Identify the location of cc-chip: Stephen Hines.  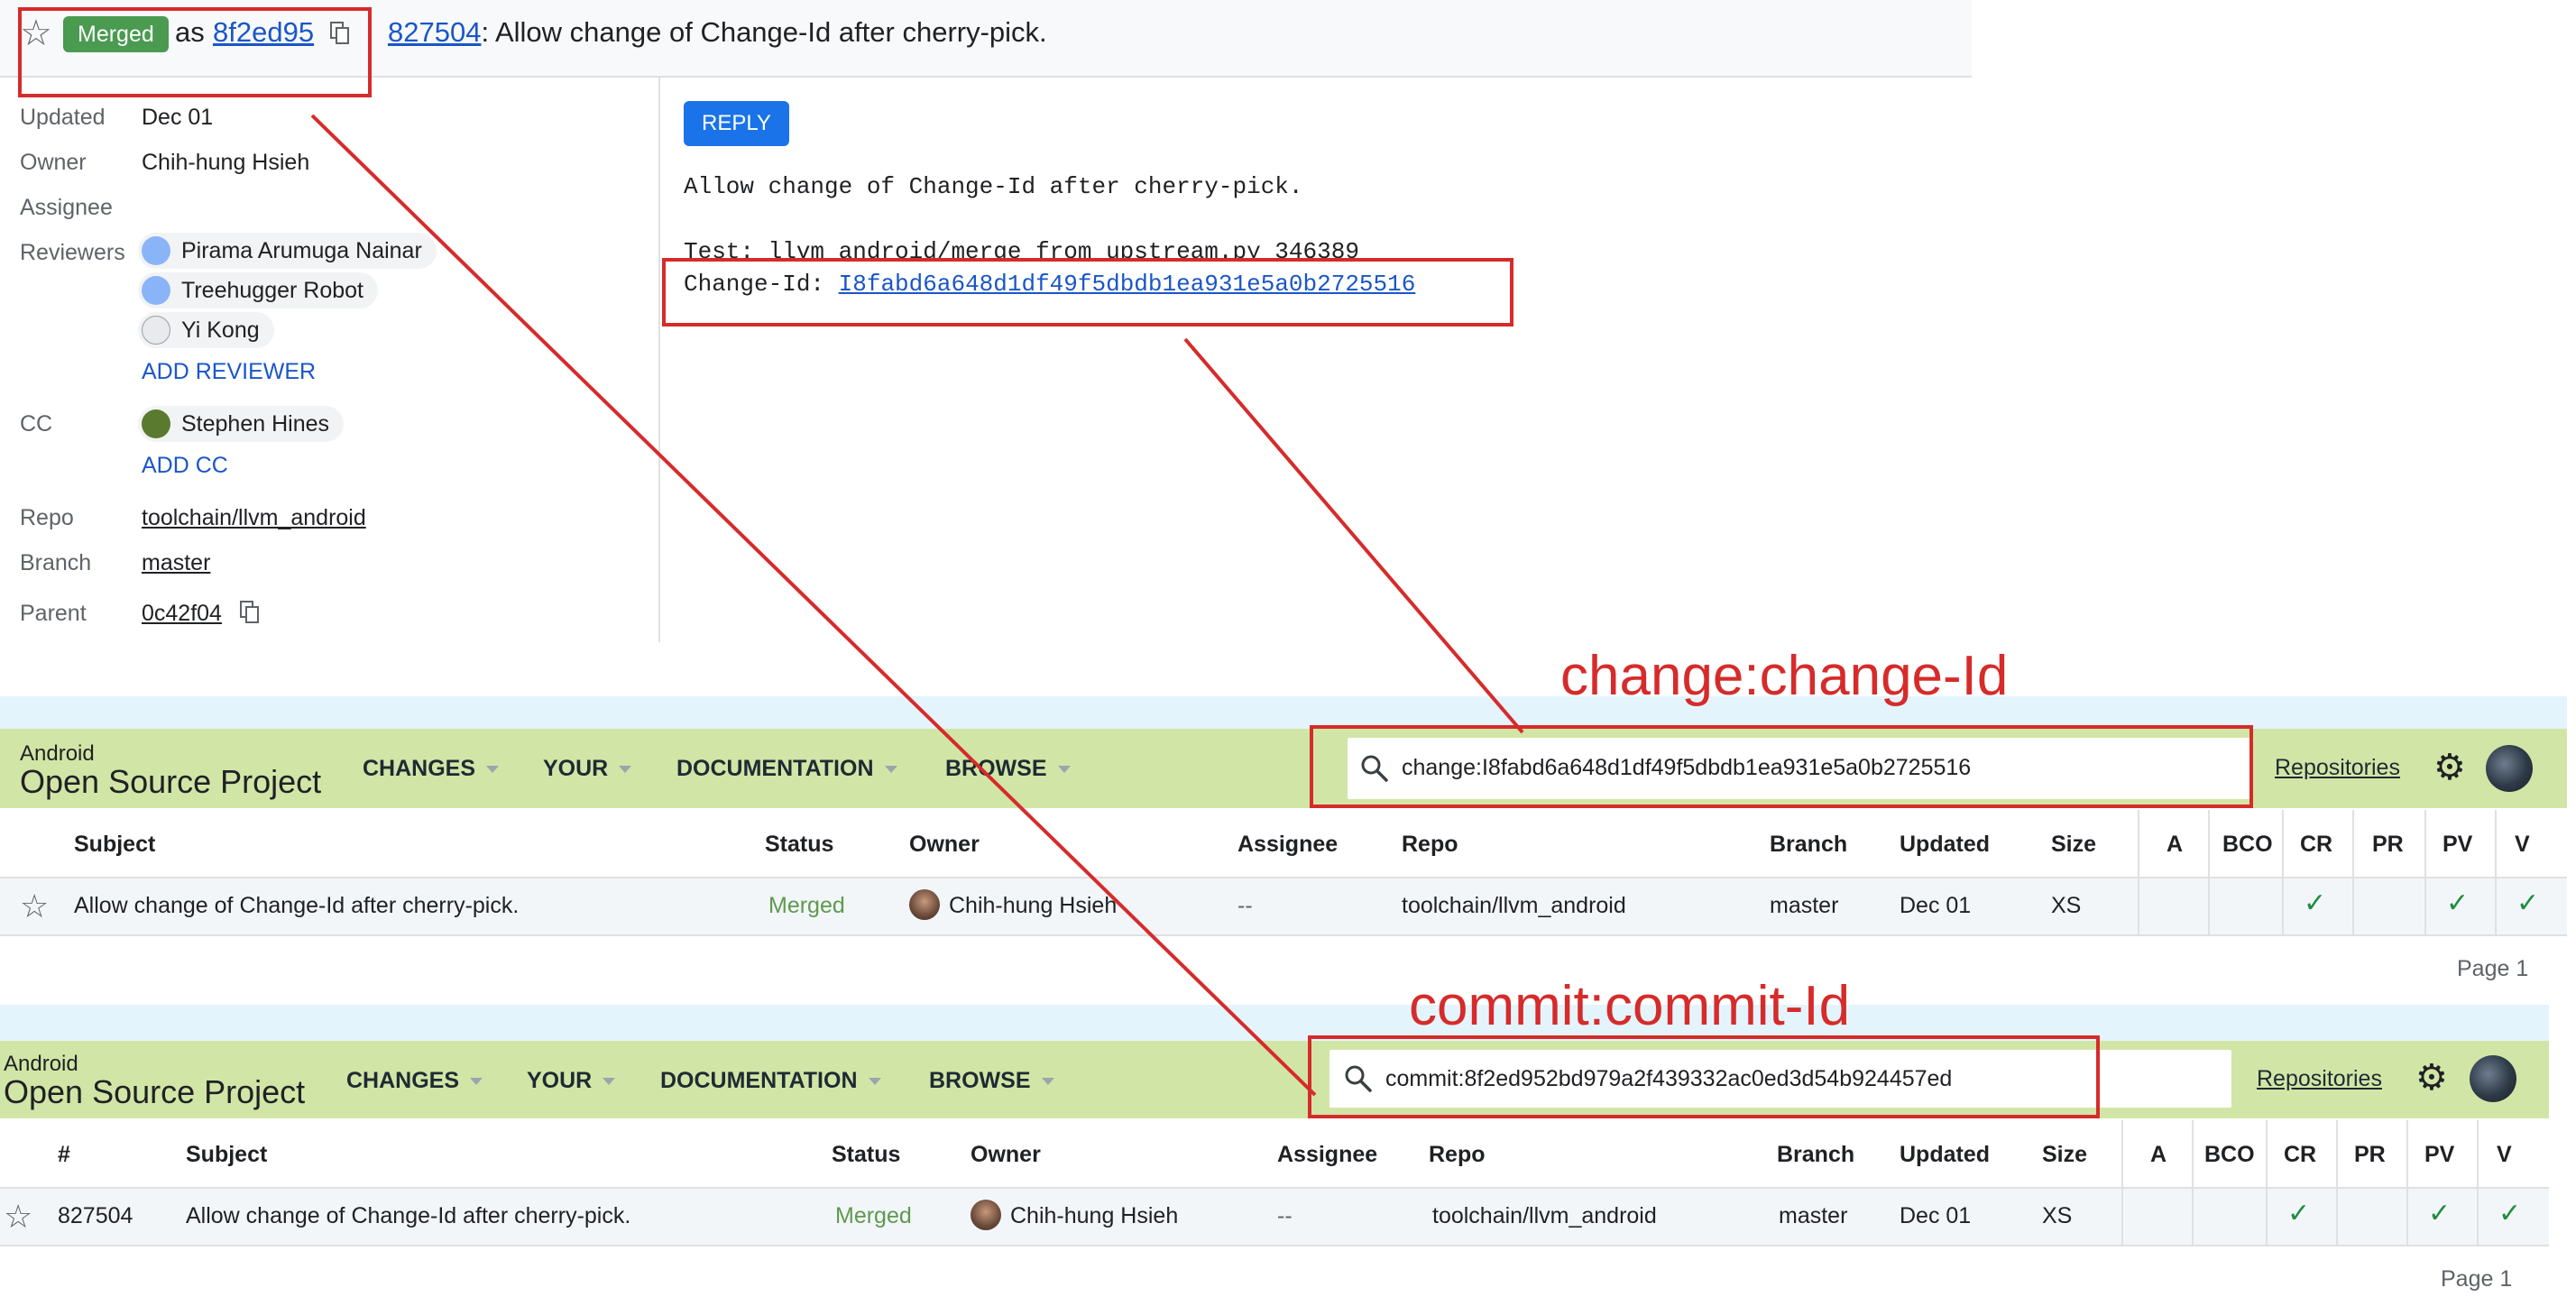
(241, 424).